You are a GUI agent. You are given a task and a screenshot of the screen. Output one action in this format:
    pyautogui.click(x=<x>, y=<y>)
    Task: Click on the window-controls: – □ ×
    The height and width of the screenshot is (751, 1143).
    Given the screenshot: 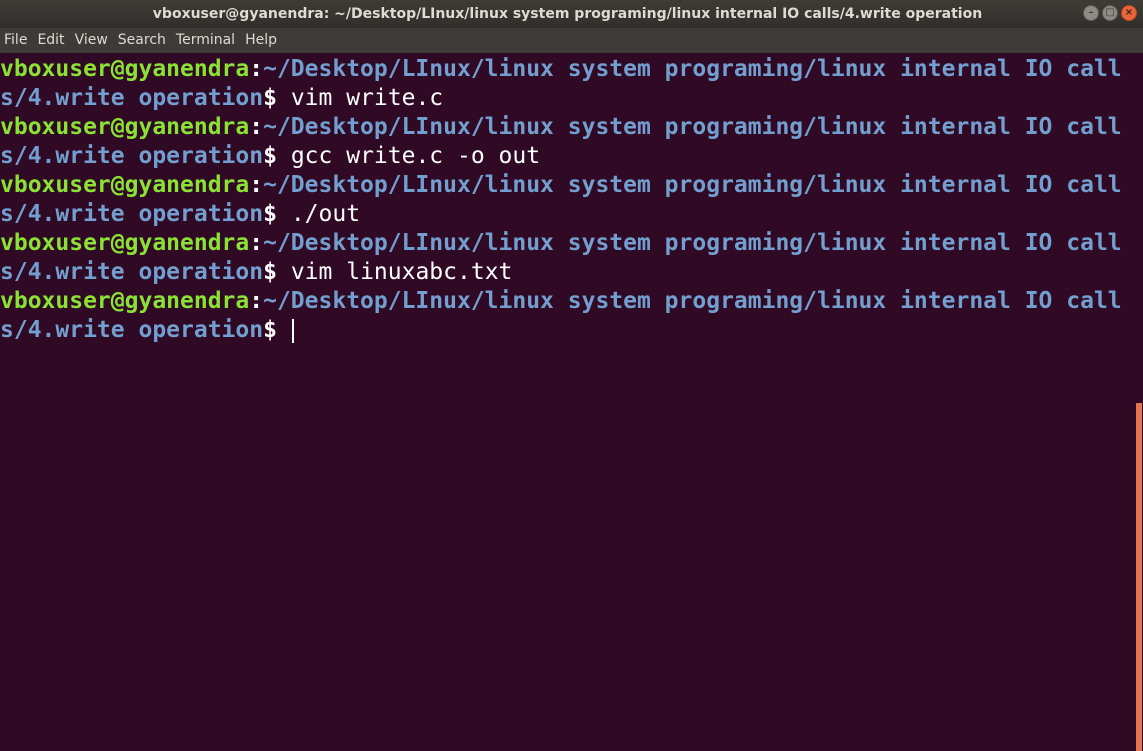 What is the action you would take?
    pyautogui.click(x=1110, y=13)
    